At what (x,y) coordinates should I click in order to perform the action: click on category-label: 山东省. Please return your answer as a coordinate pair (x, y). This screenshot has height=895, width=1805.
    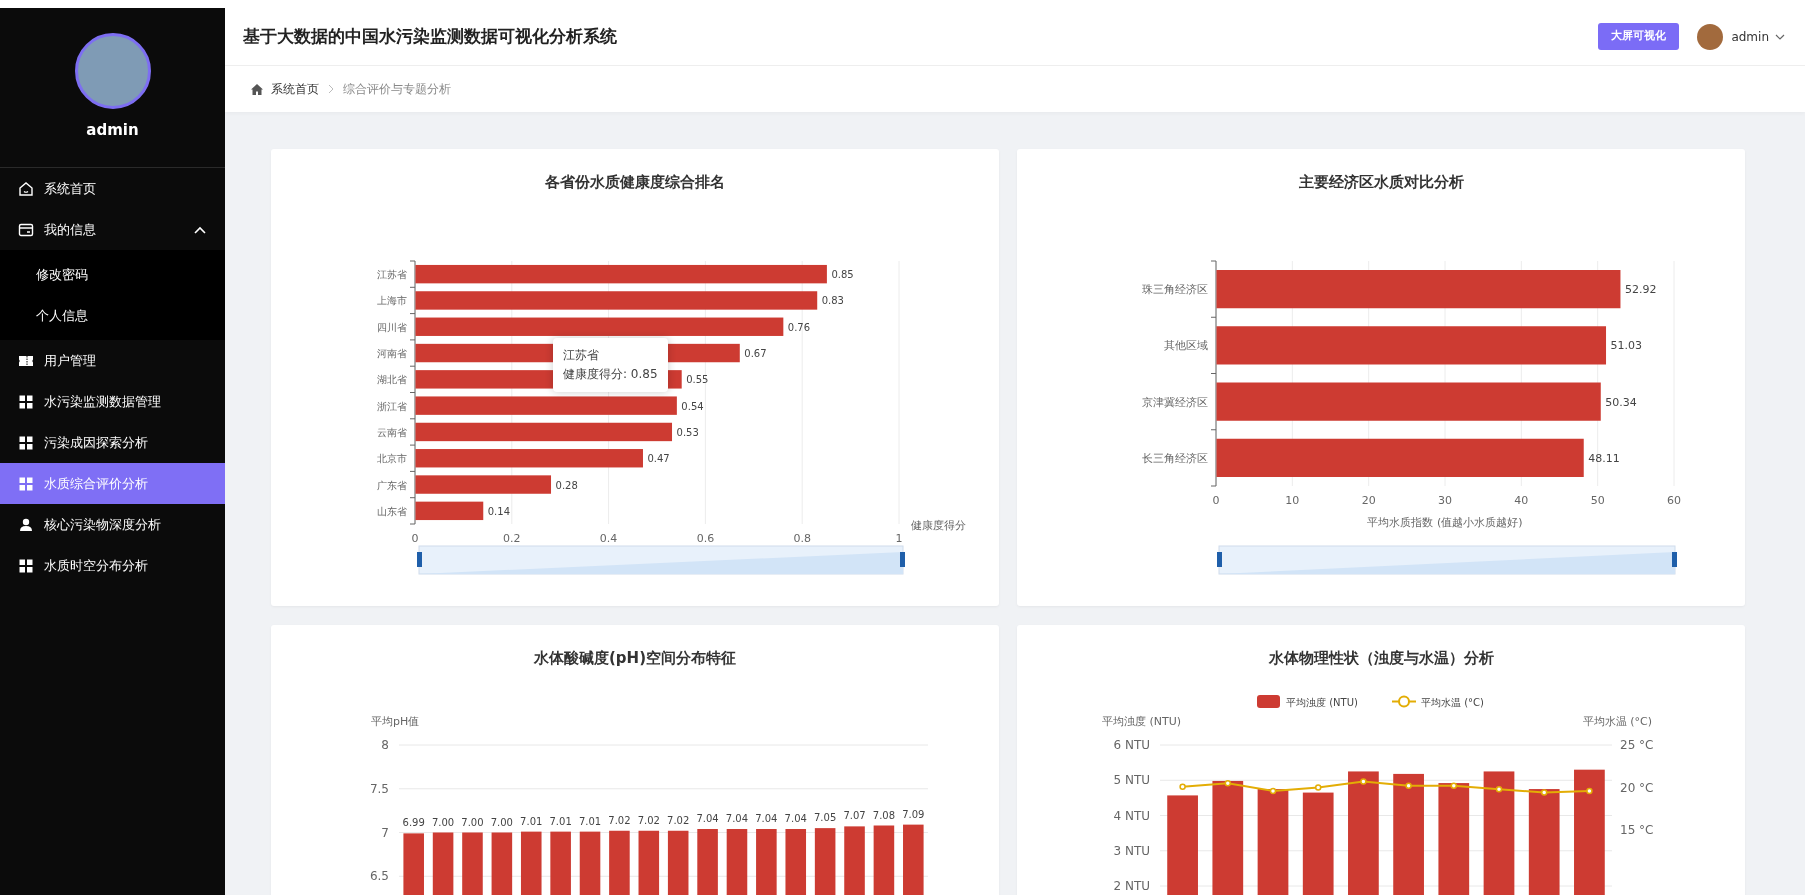
    Looking at the image, I should click on (392, 511).